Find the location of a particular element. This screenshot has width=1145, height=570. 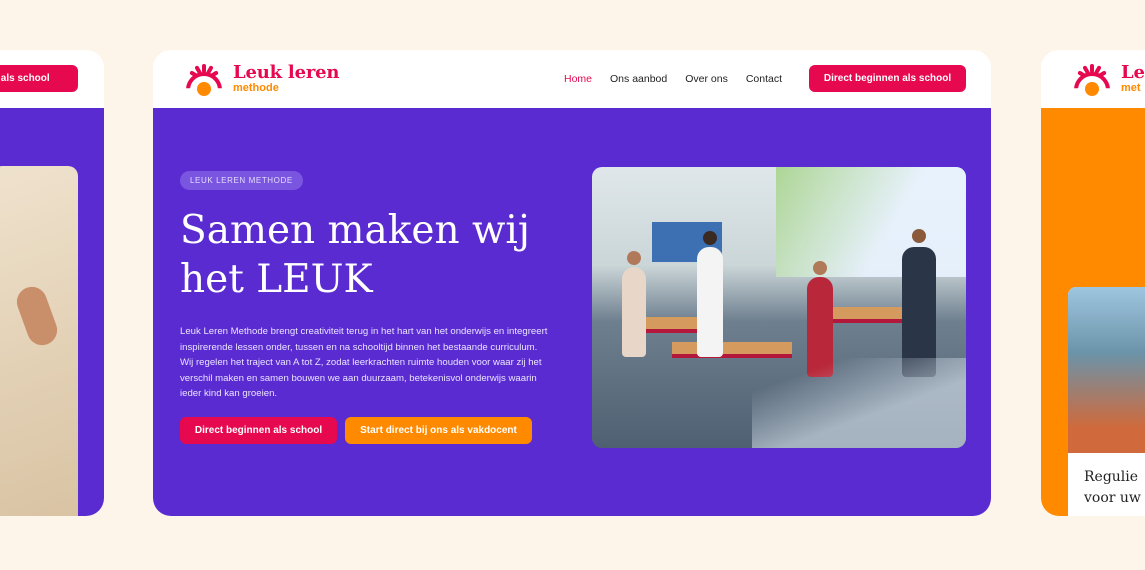

right-card-text-line1: Regulie is located at coordinates (1111, 477).